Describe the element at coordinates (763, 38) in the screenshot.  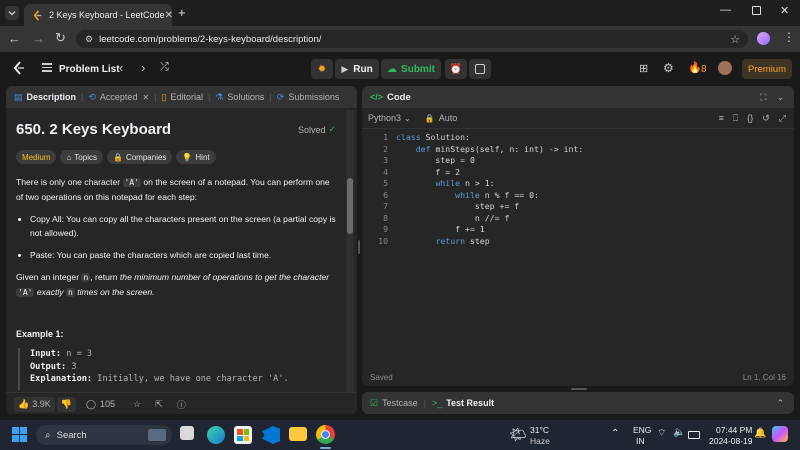
I see `profile-avatar` at that location.